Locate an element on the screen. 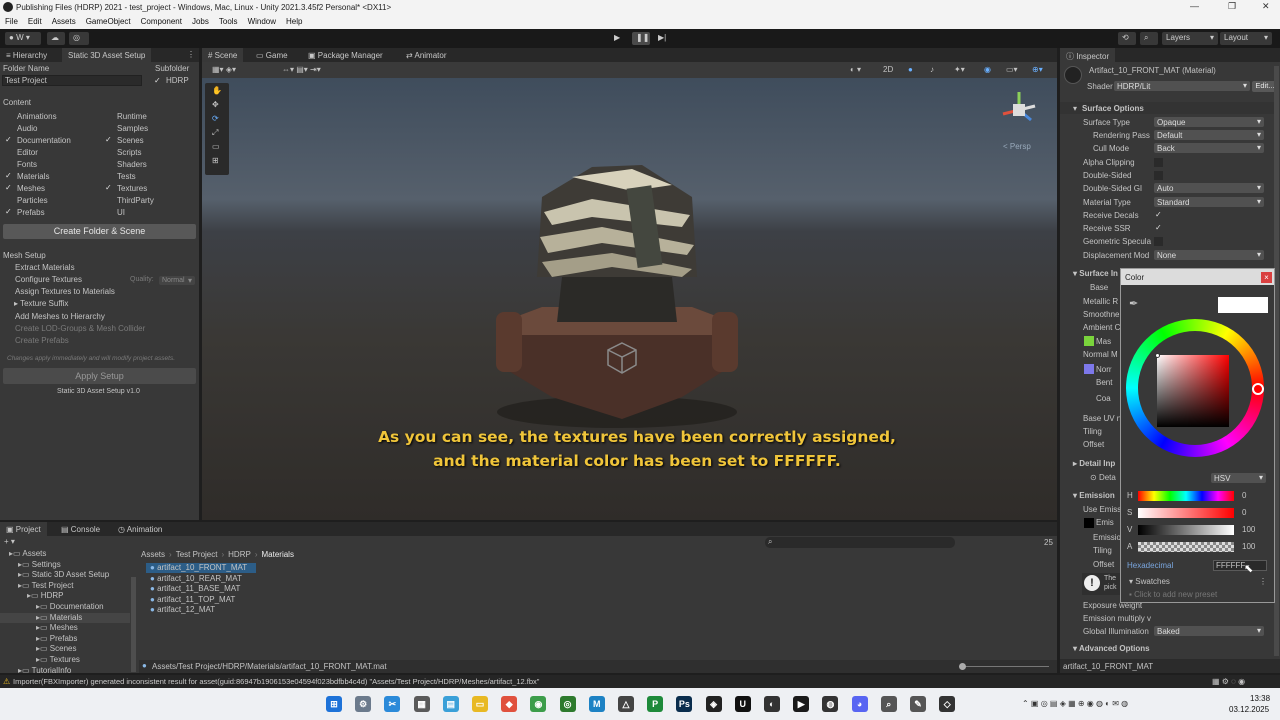  pause-button: ❚❚ is located at coordinates (641, 38).